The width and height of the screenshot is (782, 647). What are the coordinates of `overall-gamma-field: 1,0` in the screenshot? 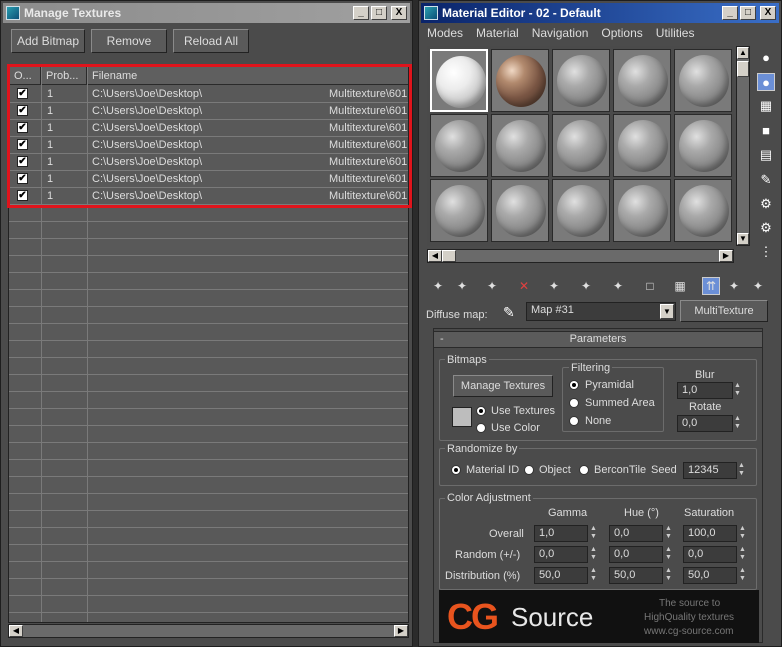 It's located at (561, 533).